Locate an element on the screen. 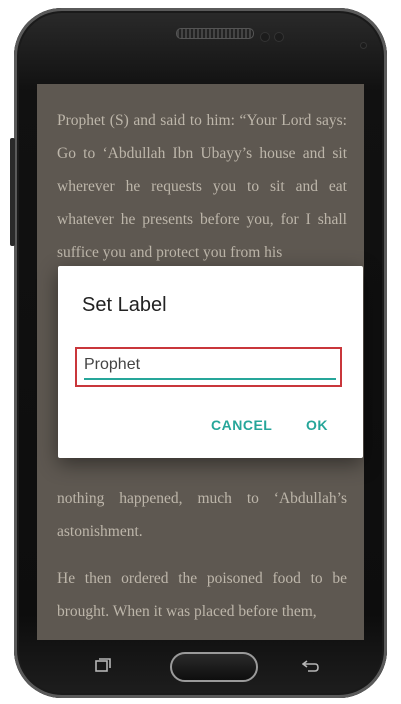 This screenshot has height=704, width=401. home-button is located at coordinates (214, 667).